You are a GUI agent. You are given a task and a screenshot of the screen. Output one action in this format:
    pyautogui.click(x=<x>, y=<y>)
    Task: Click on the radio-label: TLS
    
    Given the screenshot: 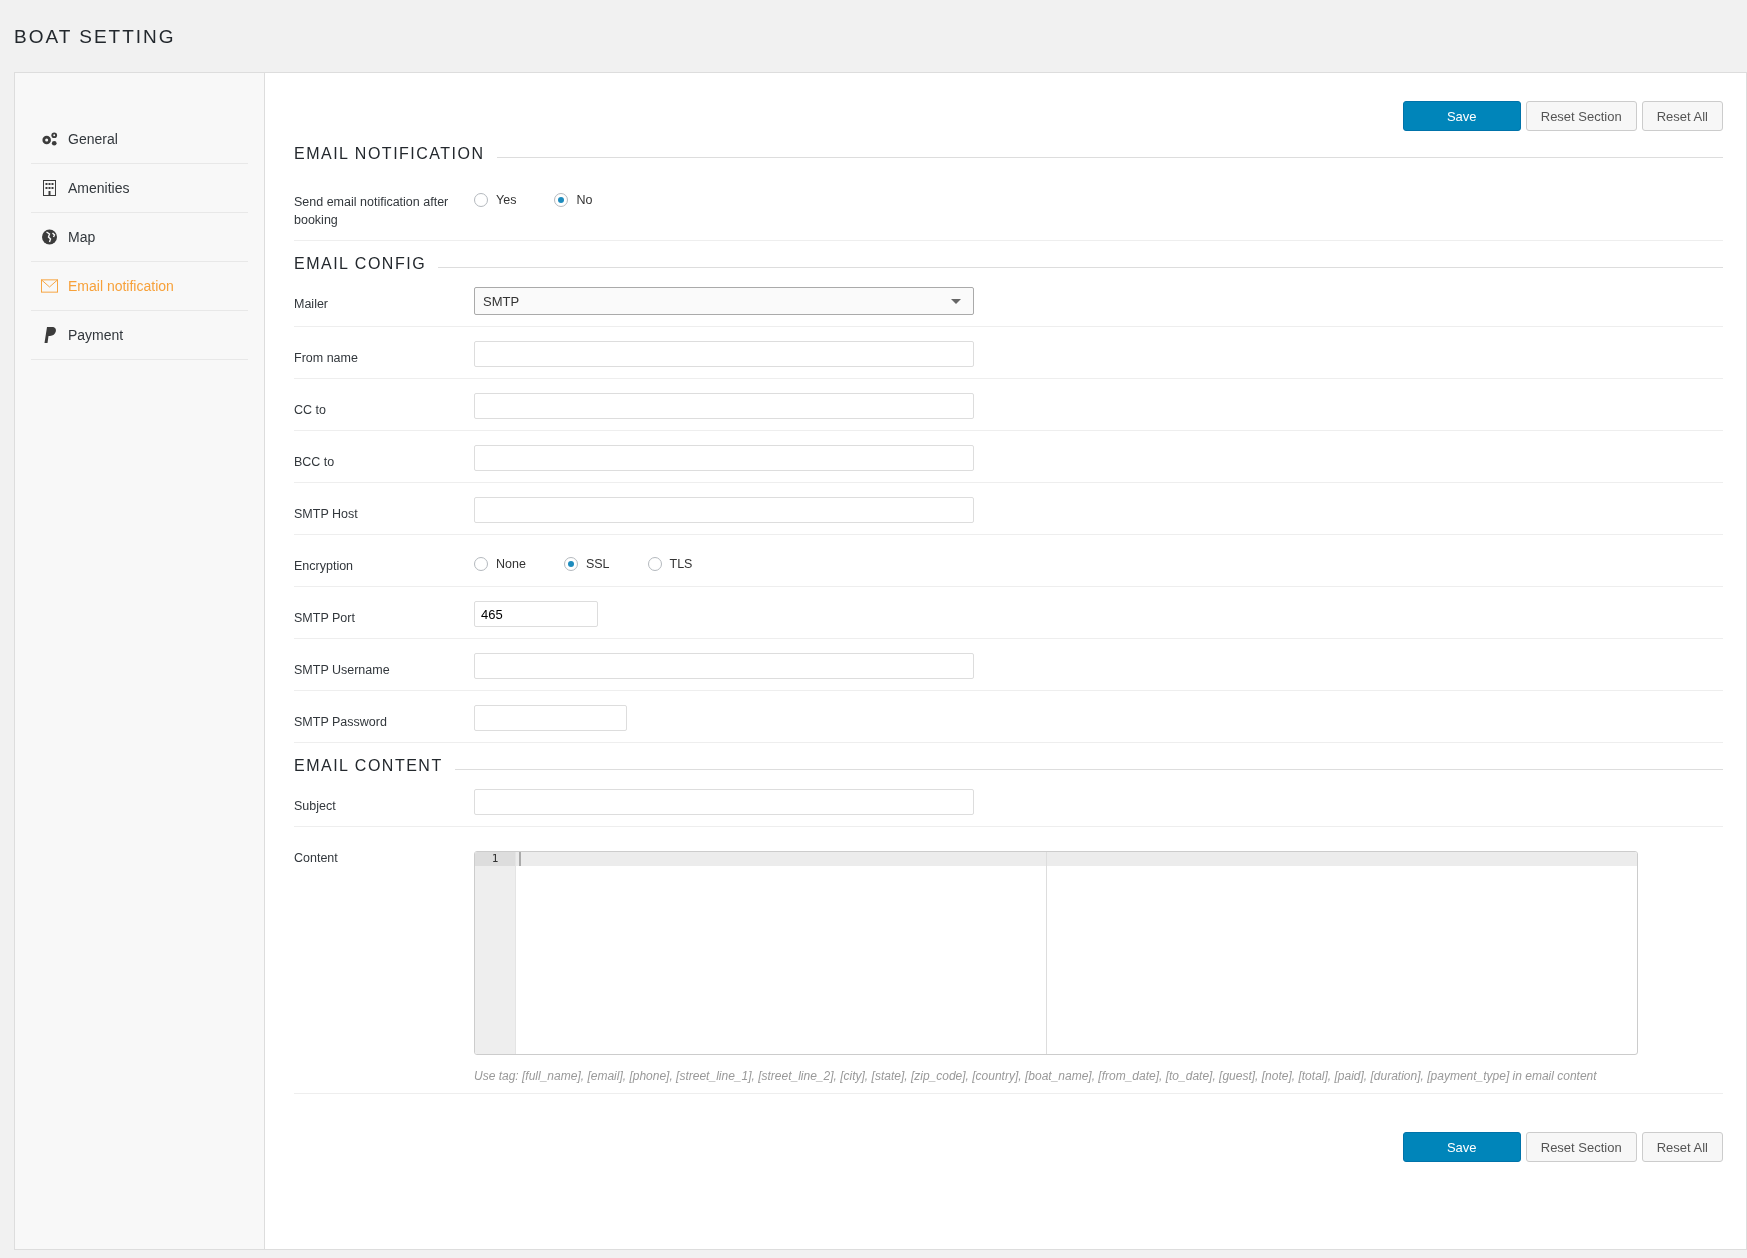 What is the action you would take?
    pyautogui.click(x=681, y=564)
    